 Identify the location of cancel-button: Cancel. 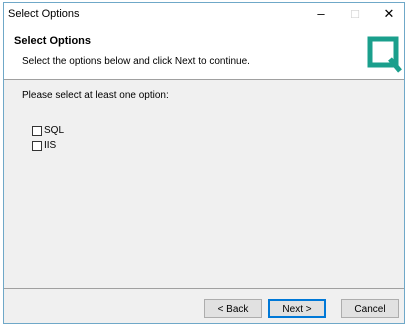
(370, 308).